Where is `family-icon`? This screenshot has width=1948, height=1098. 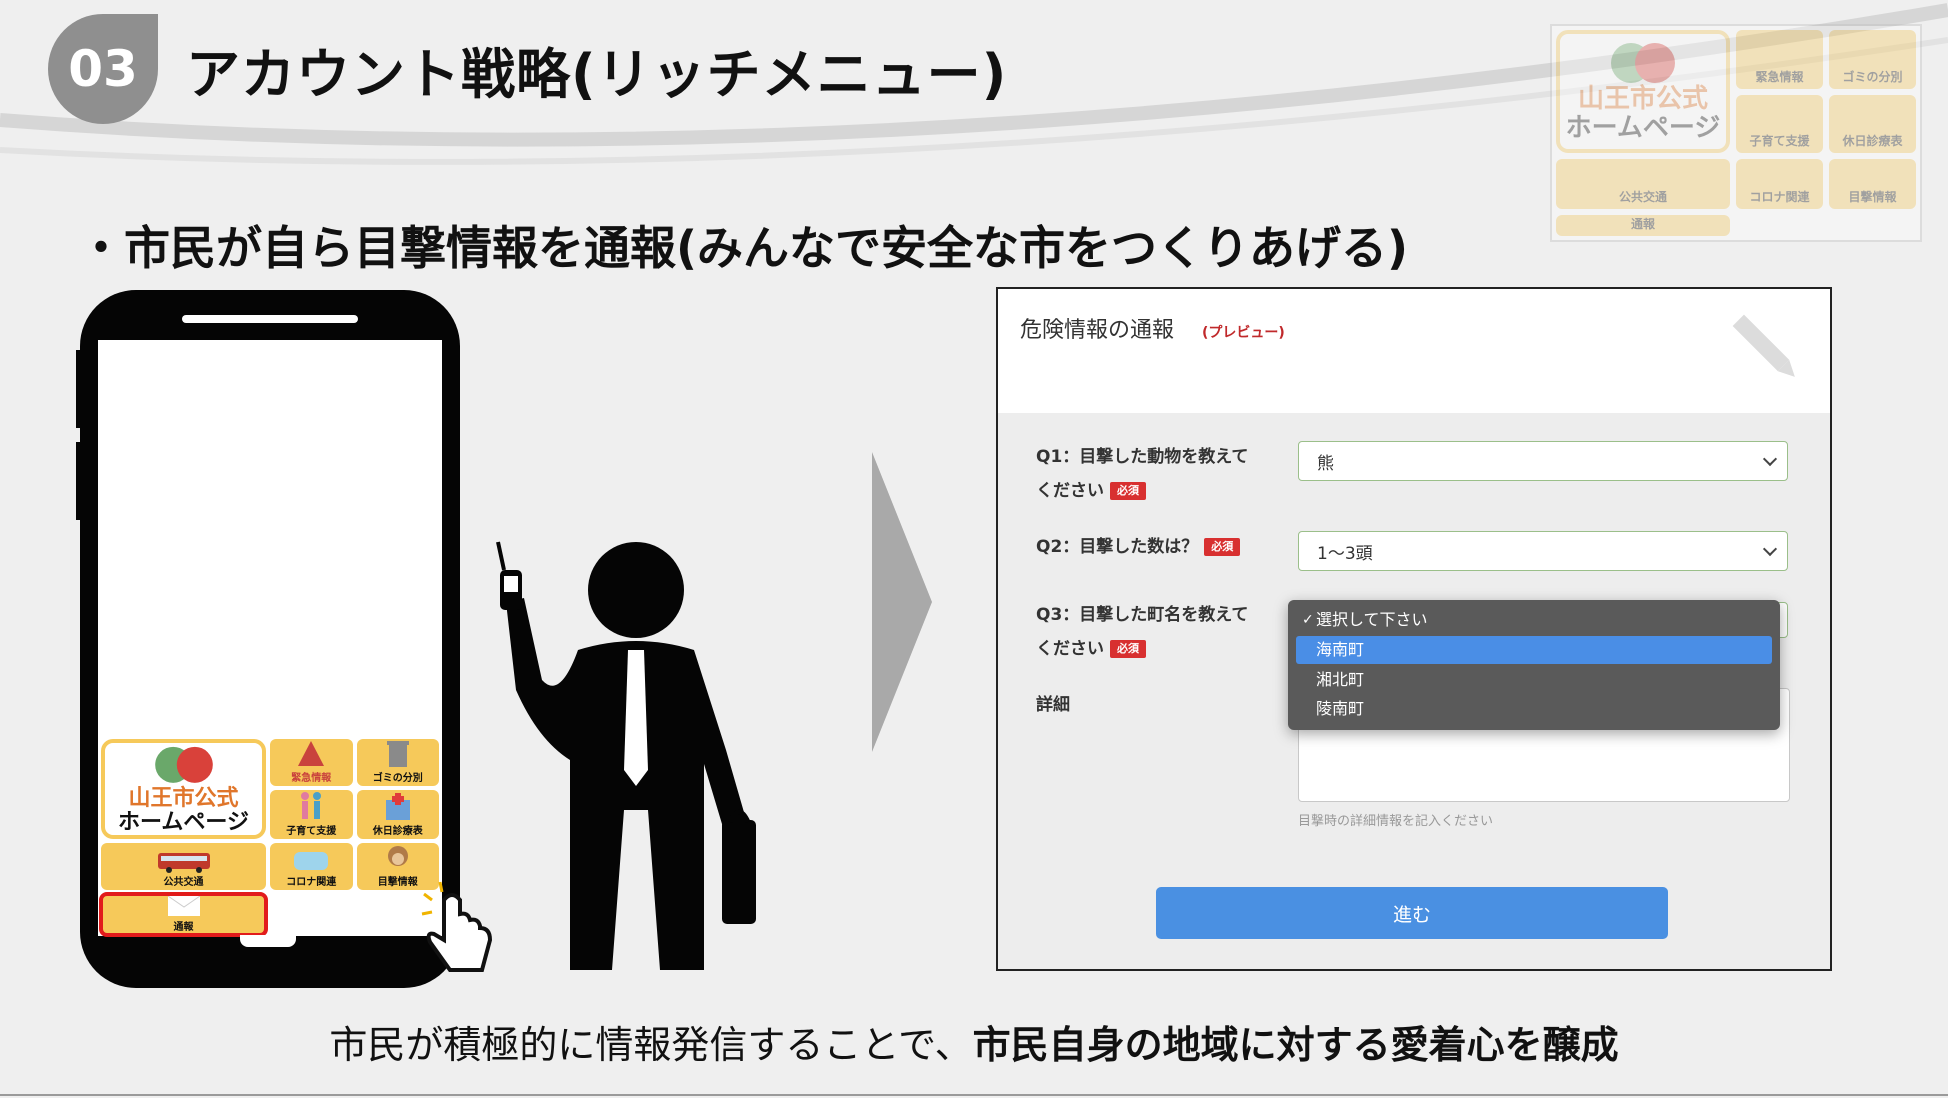
family-icon is located at coordinates (311, 805).